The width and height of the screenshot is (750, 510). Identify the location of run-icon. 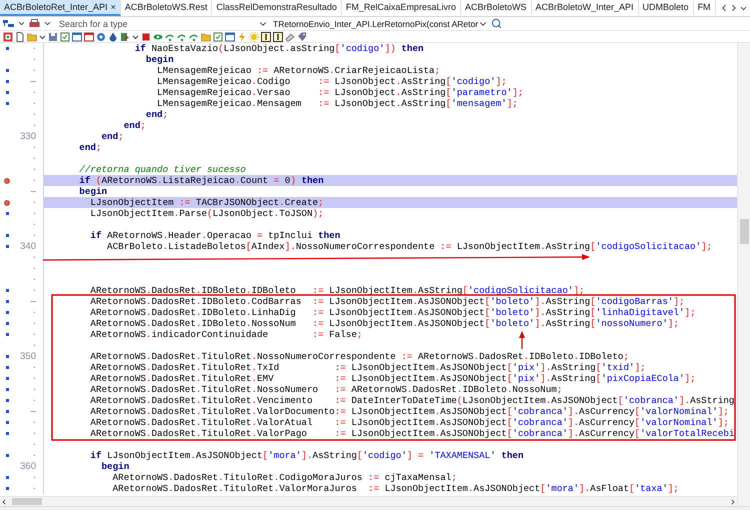
(125, 37).